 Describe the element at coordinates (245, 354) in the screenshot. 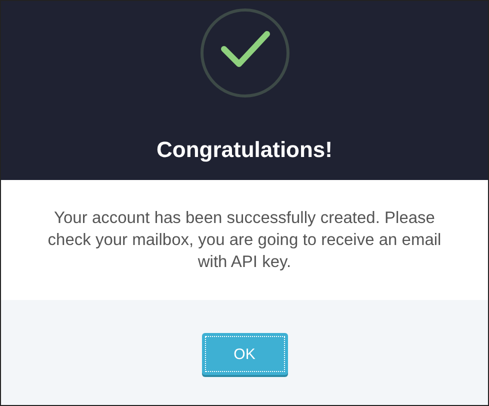

I see `ok-button: OK` at that location.